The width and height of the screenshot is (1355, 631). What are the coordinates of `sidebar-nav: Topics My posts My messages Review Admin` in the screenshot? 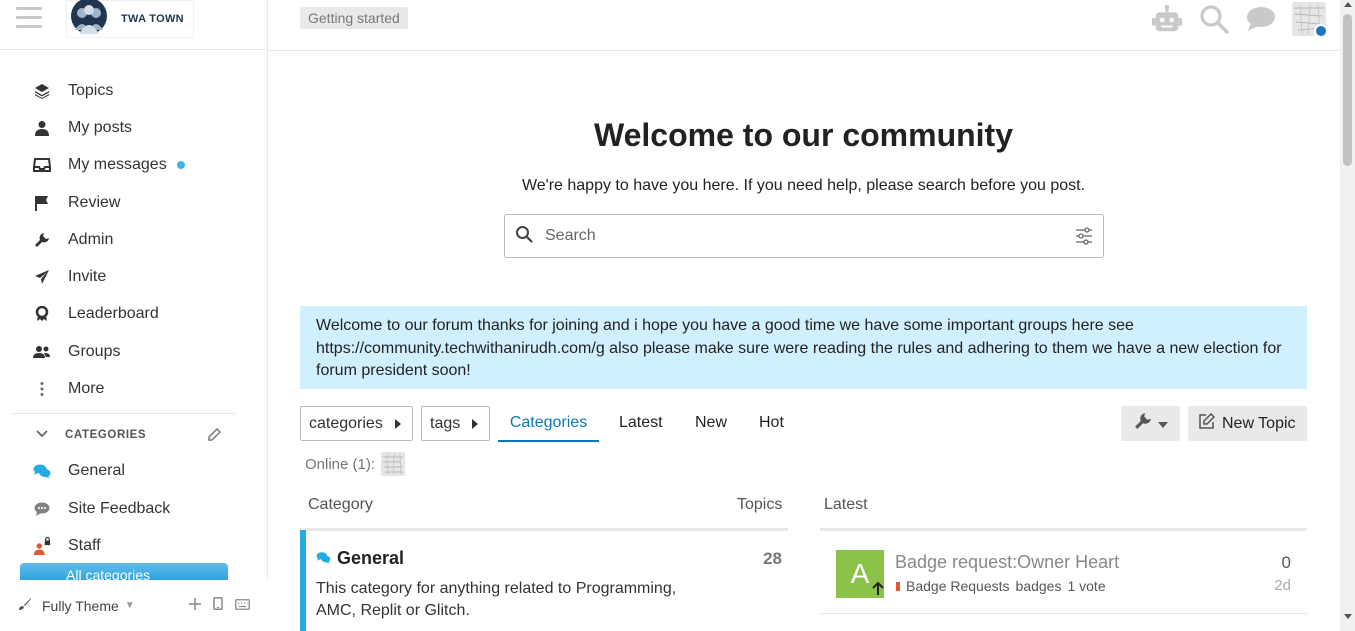 It's located at (133, 229).